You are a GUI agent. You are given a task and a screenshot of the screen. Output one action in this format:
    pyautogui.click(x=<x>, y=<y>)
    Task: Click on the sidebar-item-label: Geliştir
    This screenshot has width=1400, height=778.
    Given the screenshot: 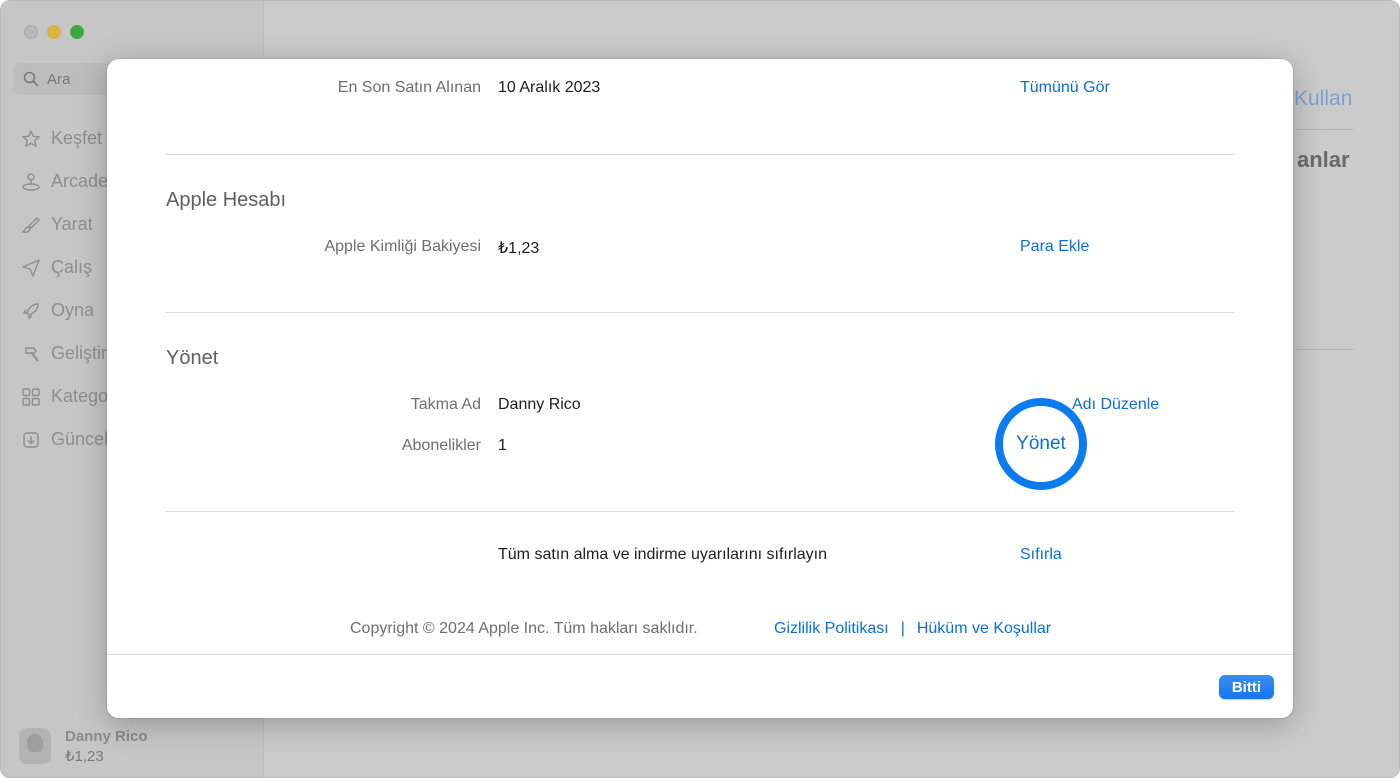 What is the action you would take?
    pyautogui.click(x=79, y=353)
    